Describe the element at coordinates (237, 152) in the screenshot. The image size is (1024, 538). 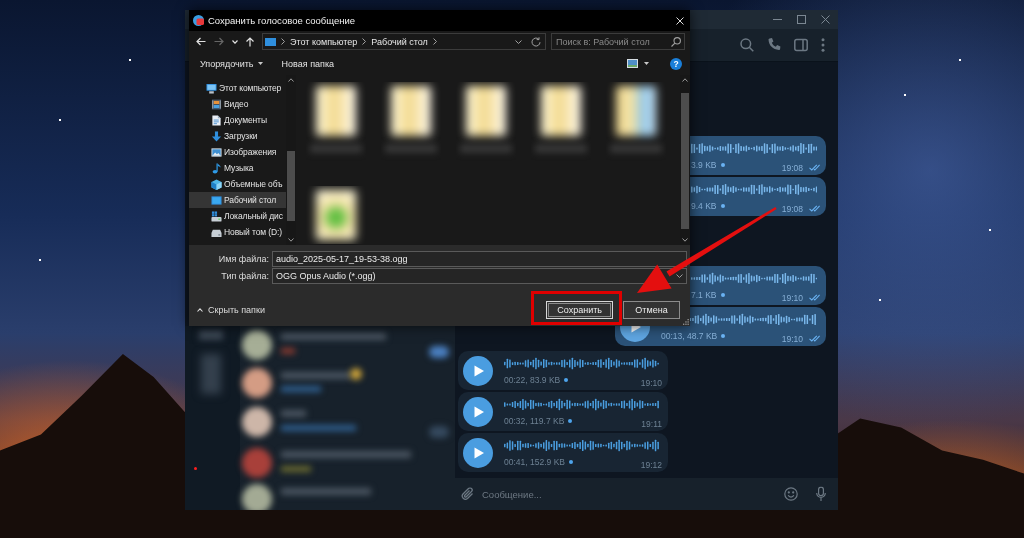
I see `folder-tree-item: Изображения` at that location.